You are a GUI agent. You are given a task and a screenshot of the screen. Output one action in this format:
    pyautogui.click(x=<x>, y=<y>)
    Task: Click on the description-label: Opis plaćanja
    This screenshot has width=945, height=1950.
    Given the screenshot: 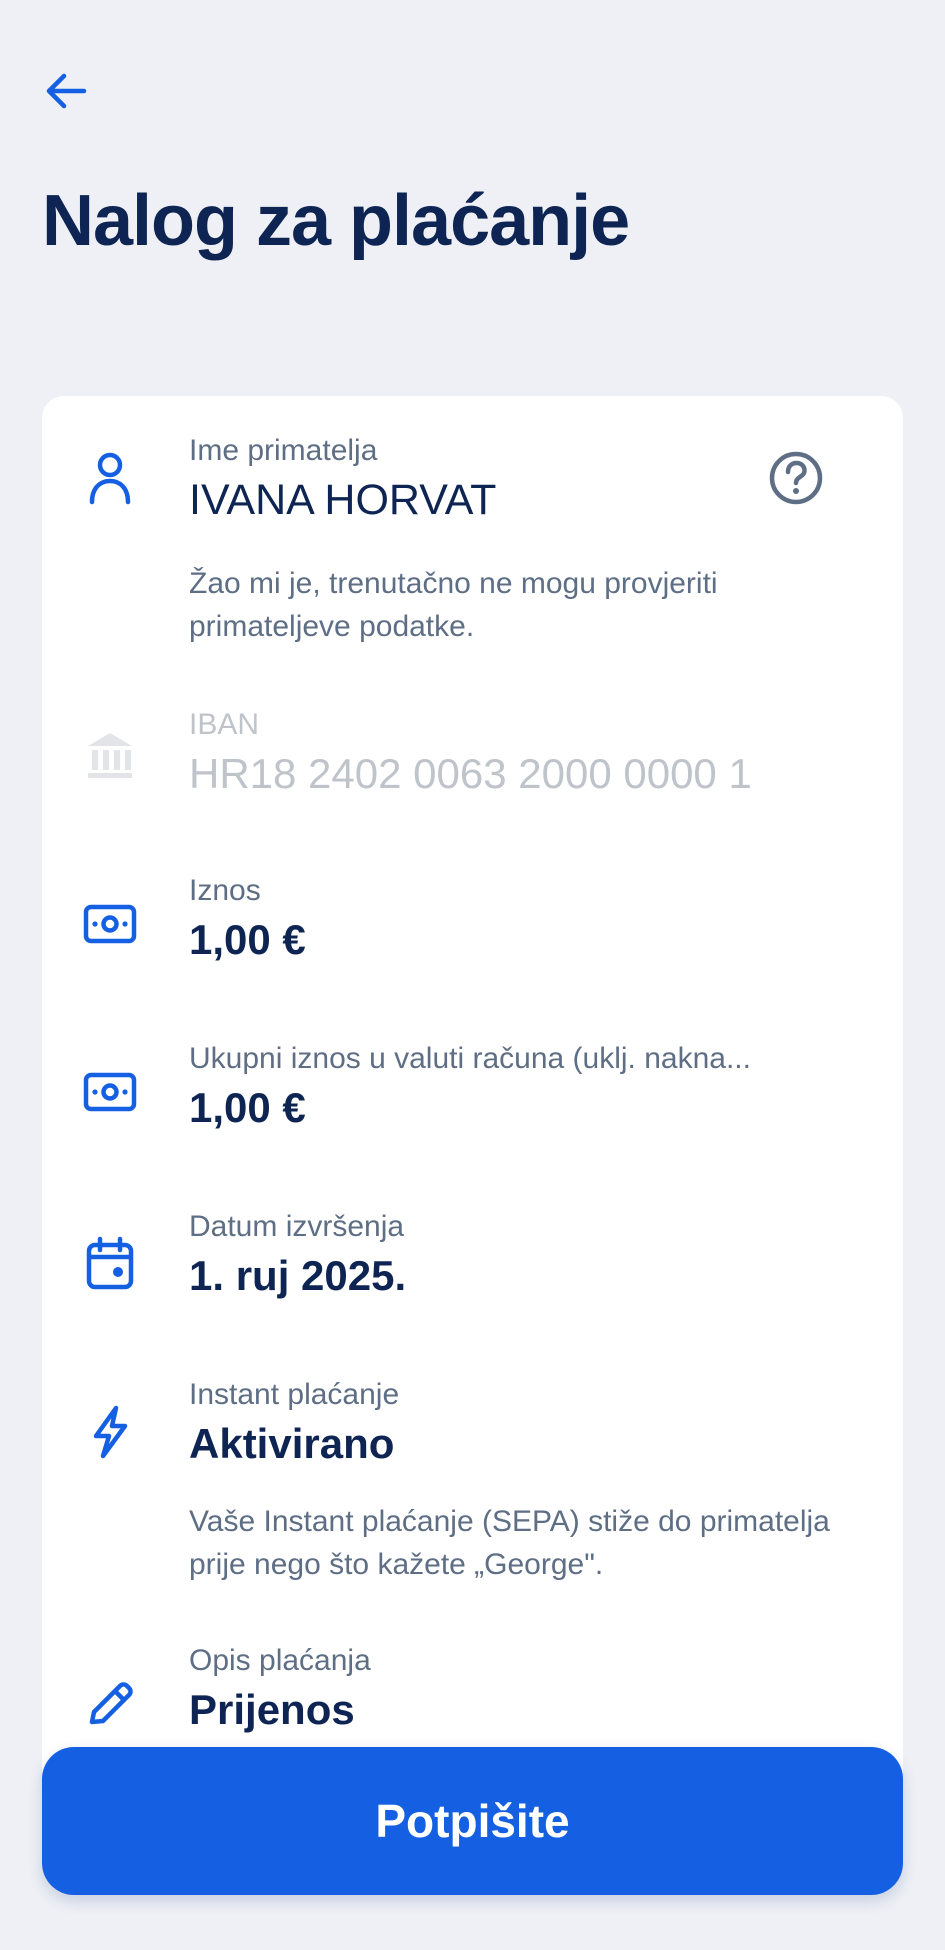 What is the action you would take?
    pyautogui.click(x=280, y=1660)
    